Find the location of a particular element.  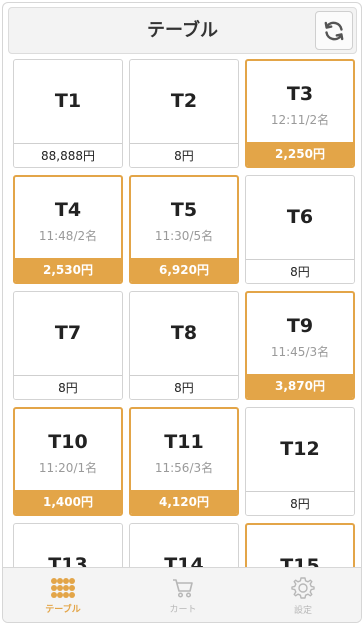

table-name: T10 is located at coordinates (68, 442).